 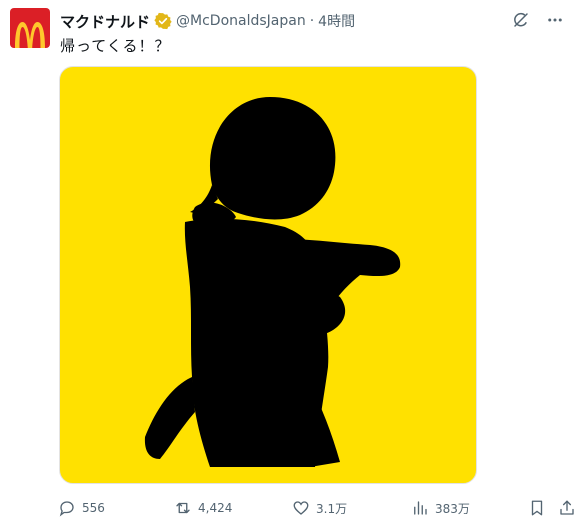 What do you see at coordinates (163, 21) in the screenshot?
I see `verified-badge-icon` at bounding box center [163, 21].